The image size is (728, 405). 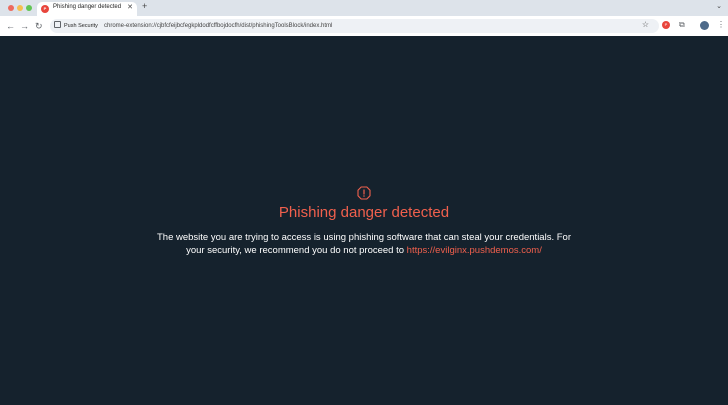 I want to click on push-security-extension-icon: P, so click(x=666, y=25).